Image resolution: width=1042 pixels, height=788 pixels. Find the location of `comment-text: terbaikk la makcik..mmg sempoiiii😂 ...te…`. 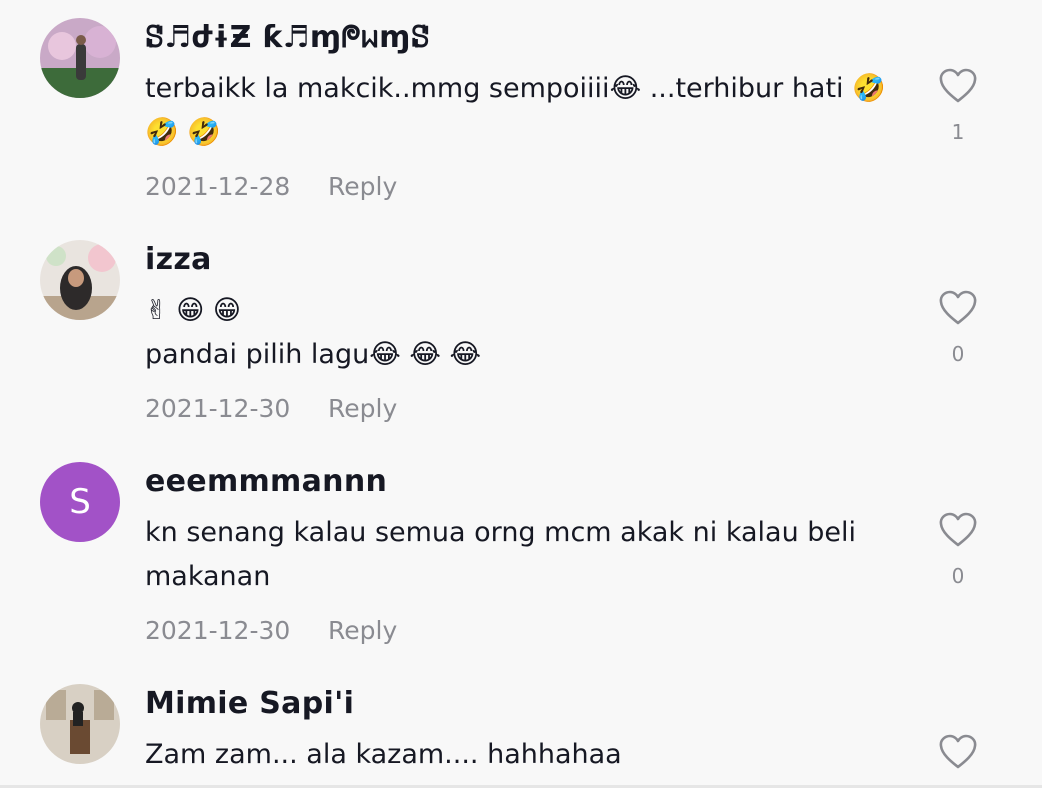

comment-text: terbaikk la makcik..mmg sempoiiii😂 ...te… is located at coordinates (515, 110).